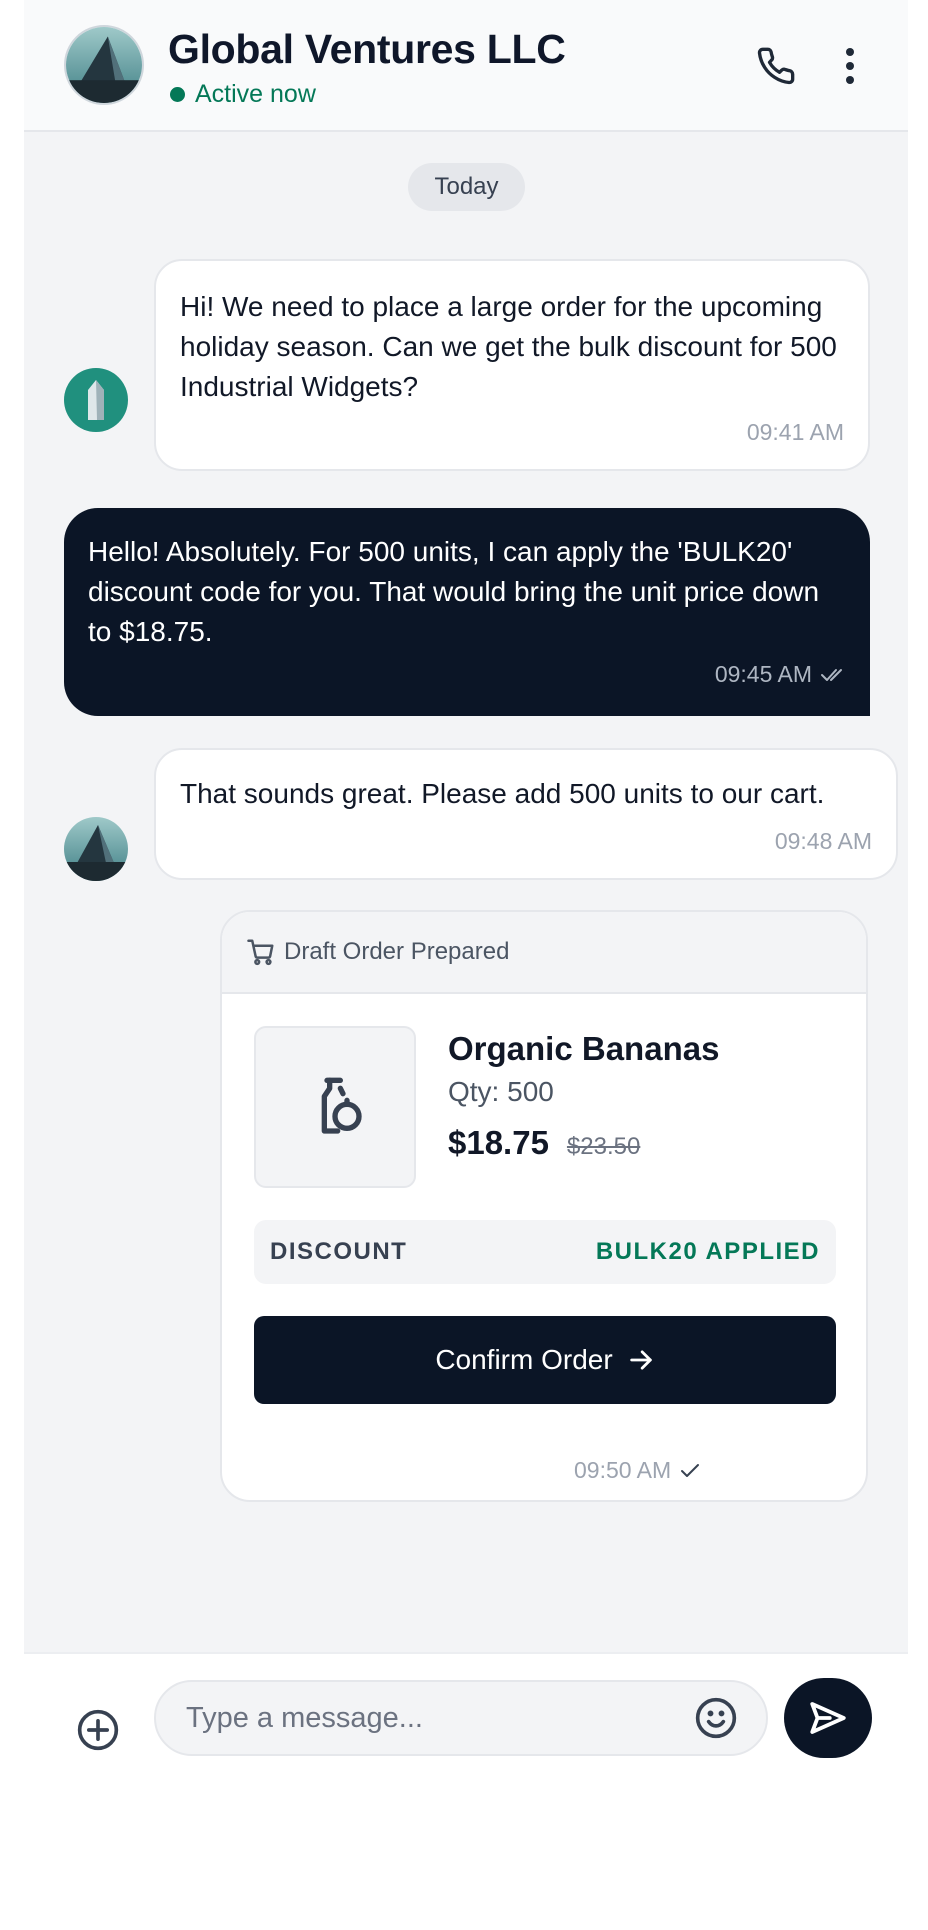 This screenshot has width=928, height=1930. I want to click on cart-icon, so click(260, 952).